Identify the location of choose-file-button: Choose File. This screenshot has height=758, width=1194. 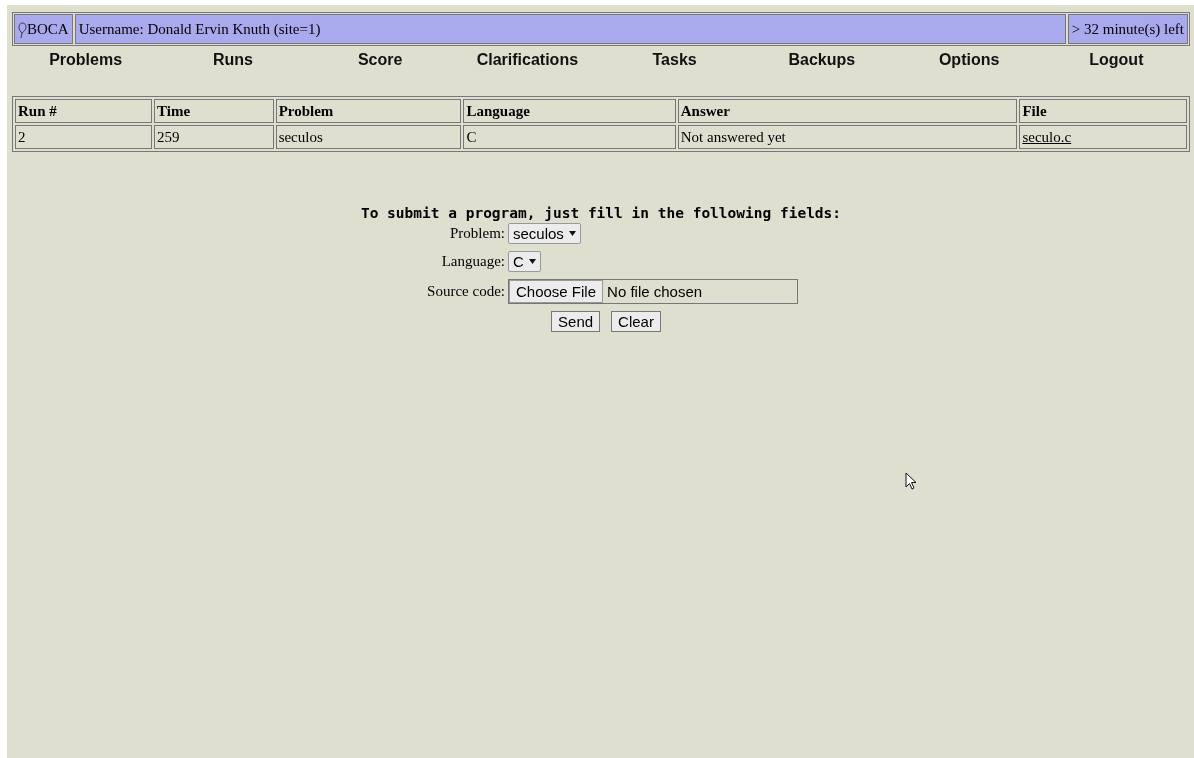
(556, 291).